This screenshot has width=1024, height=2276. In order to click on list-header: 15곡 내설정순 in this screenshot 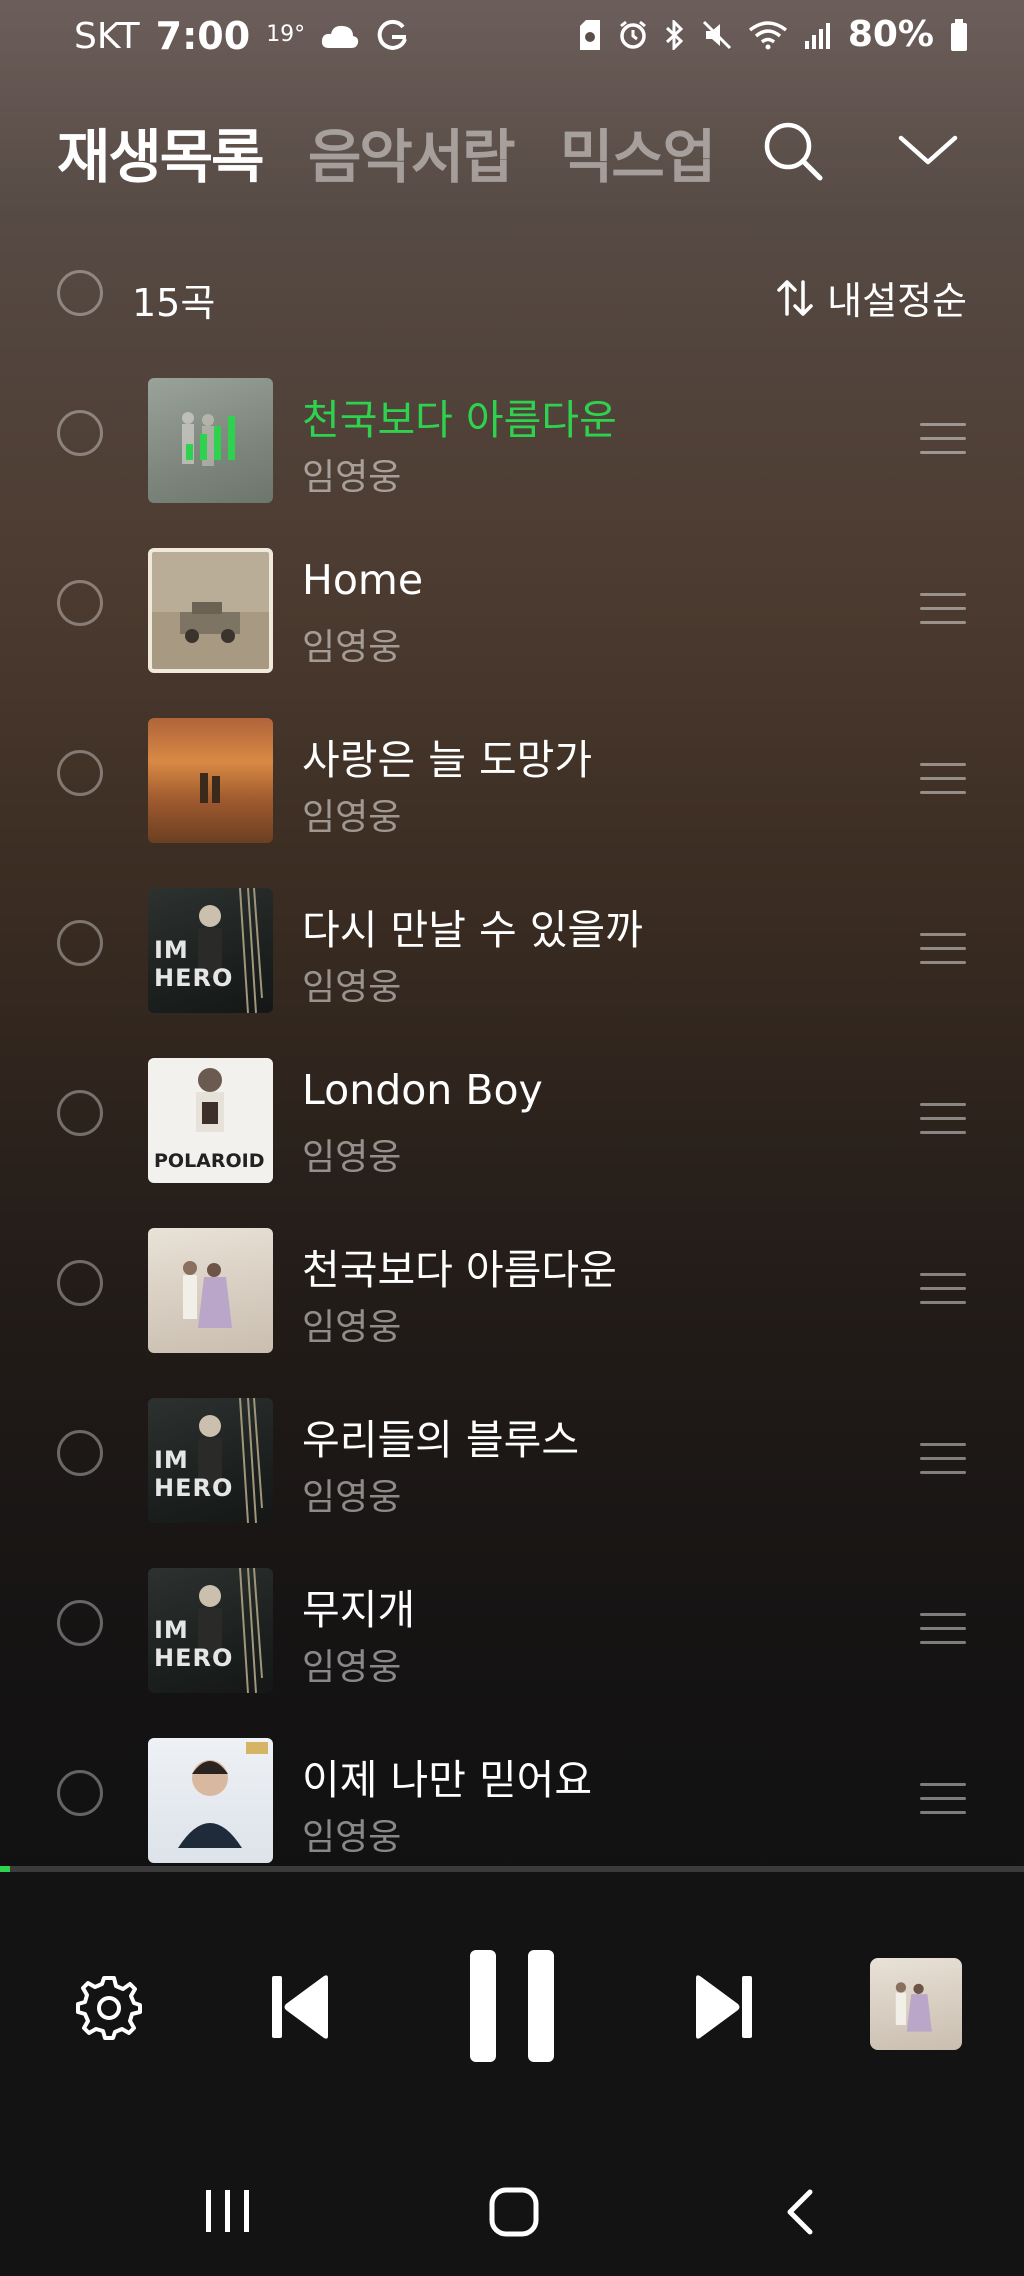, I will do `click(512, 294)`.